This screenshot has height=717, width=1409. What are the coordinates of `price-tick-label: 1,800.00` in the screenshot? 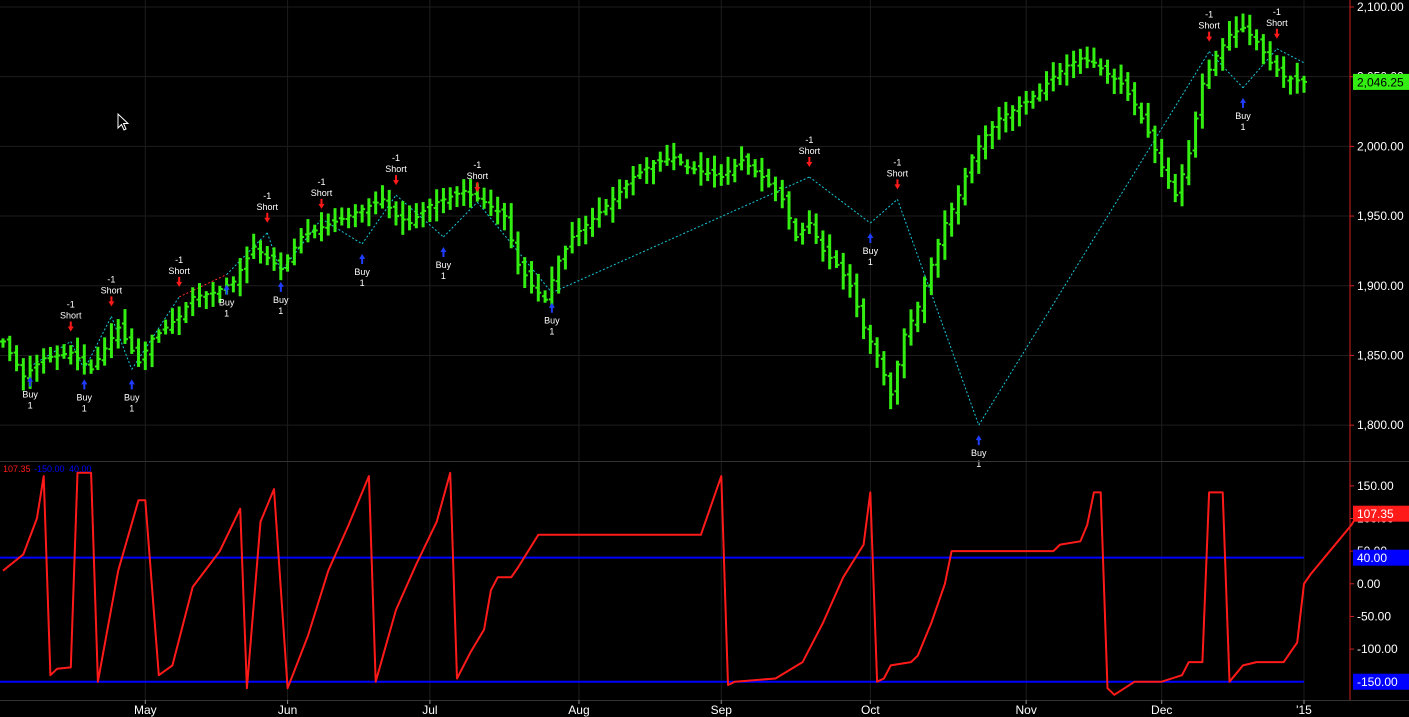 It's located at (1380, 425).